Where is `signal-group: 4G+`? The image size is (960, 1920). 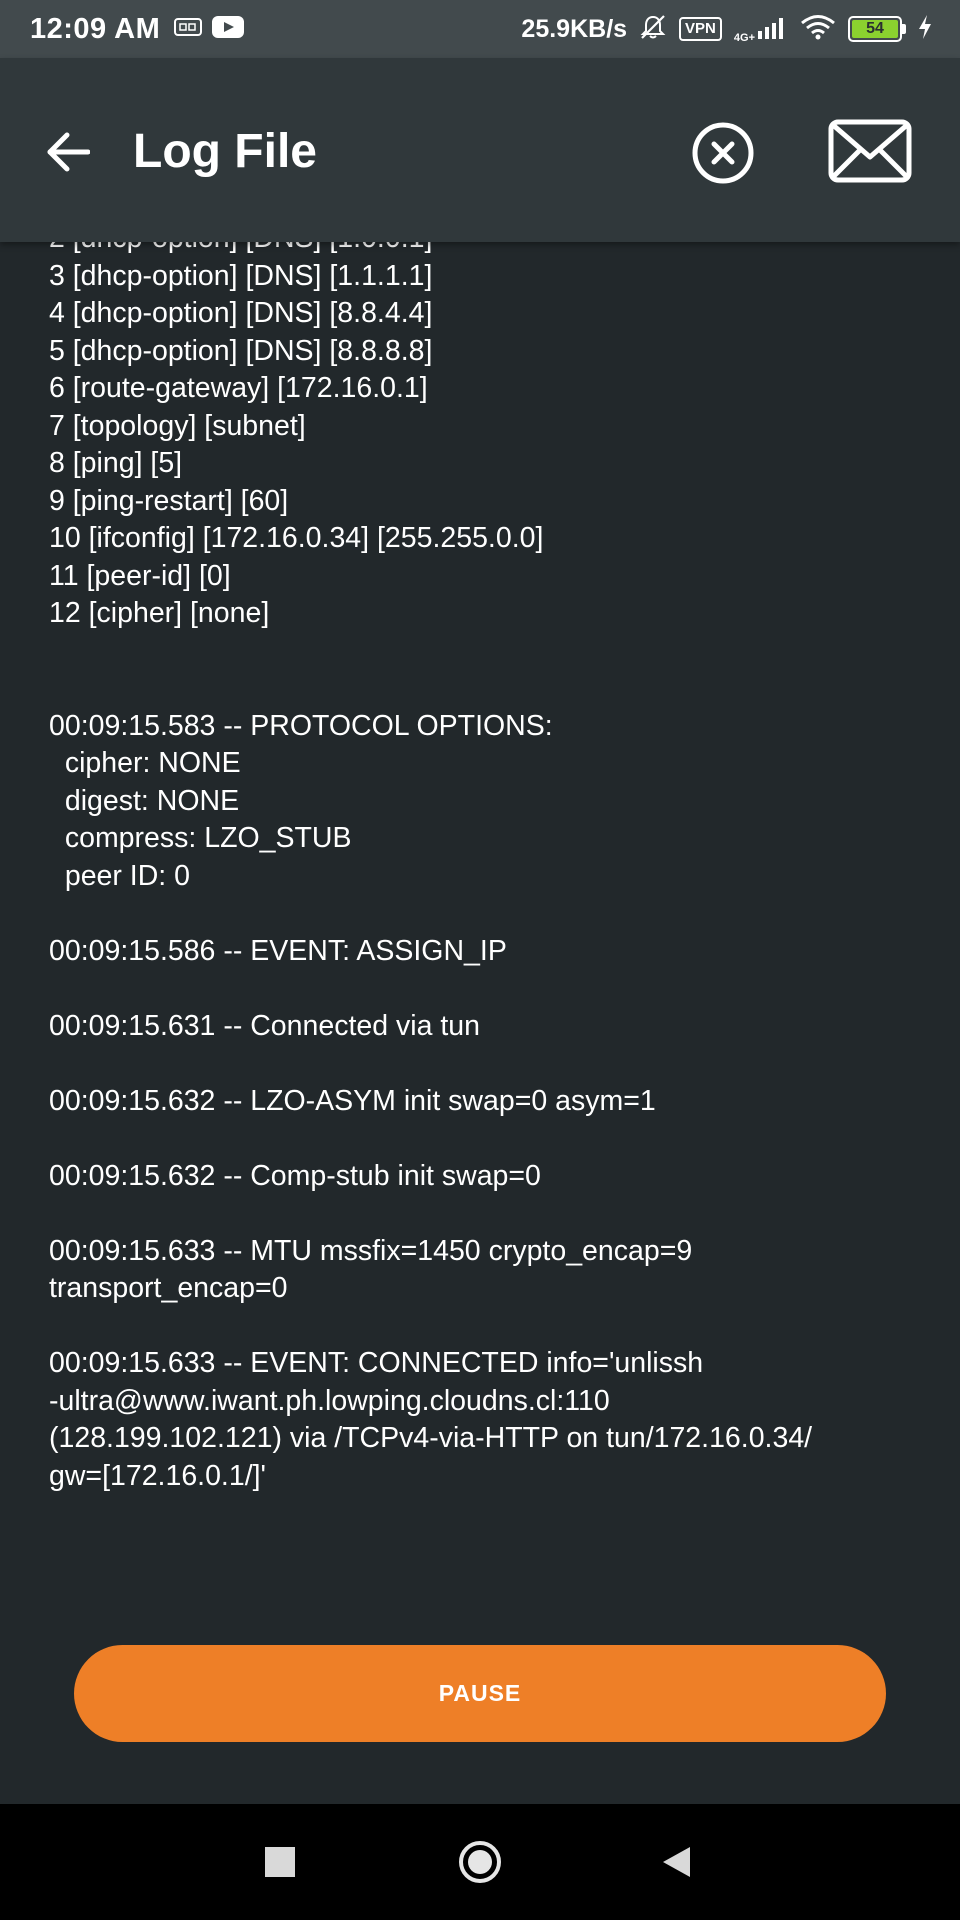
signal-group: 4G+ is located at coordinates (761, 29).